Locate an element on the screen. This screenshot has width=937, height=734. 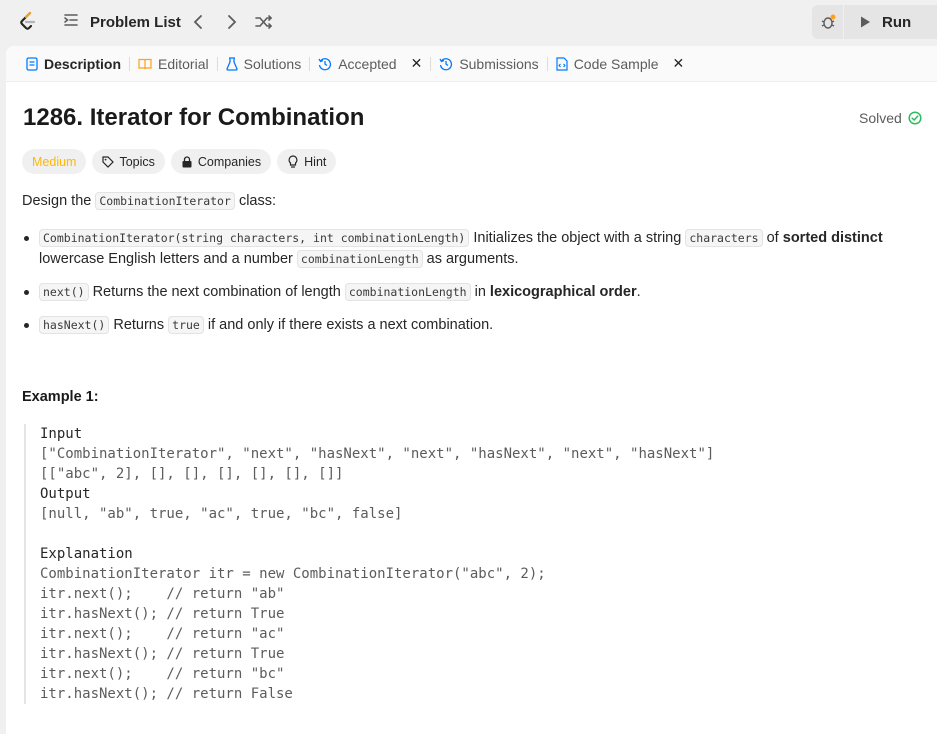
bug-icon is located at coordinates (828, 21).